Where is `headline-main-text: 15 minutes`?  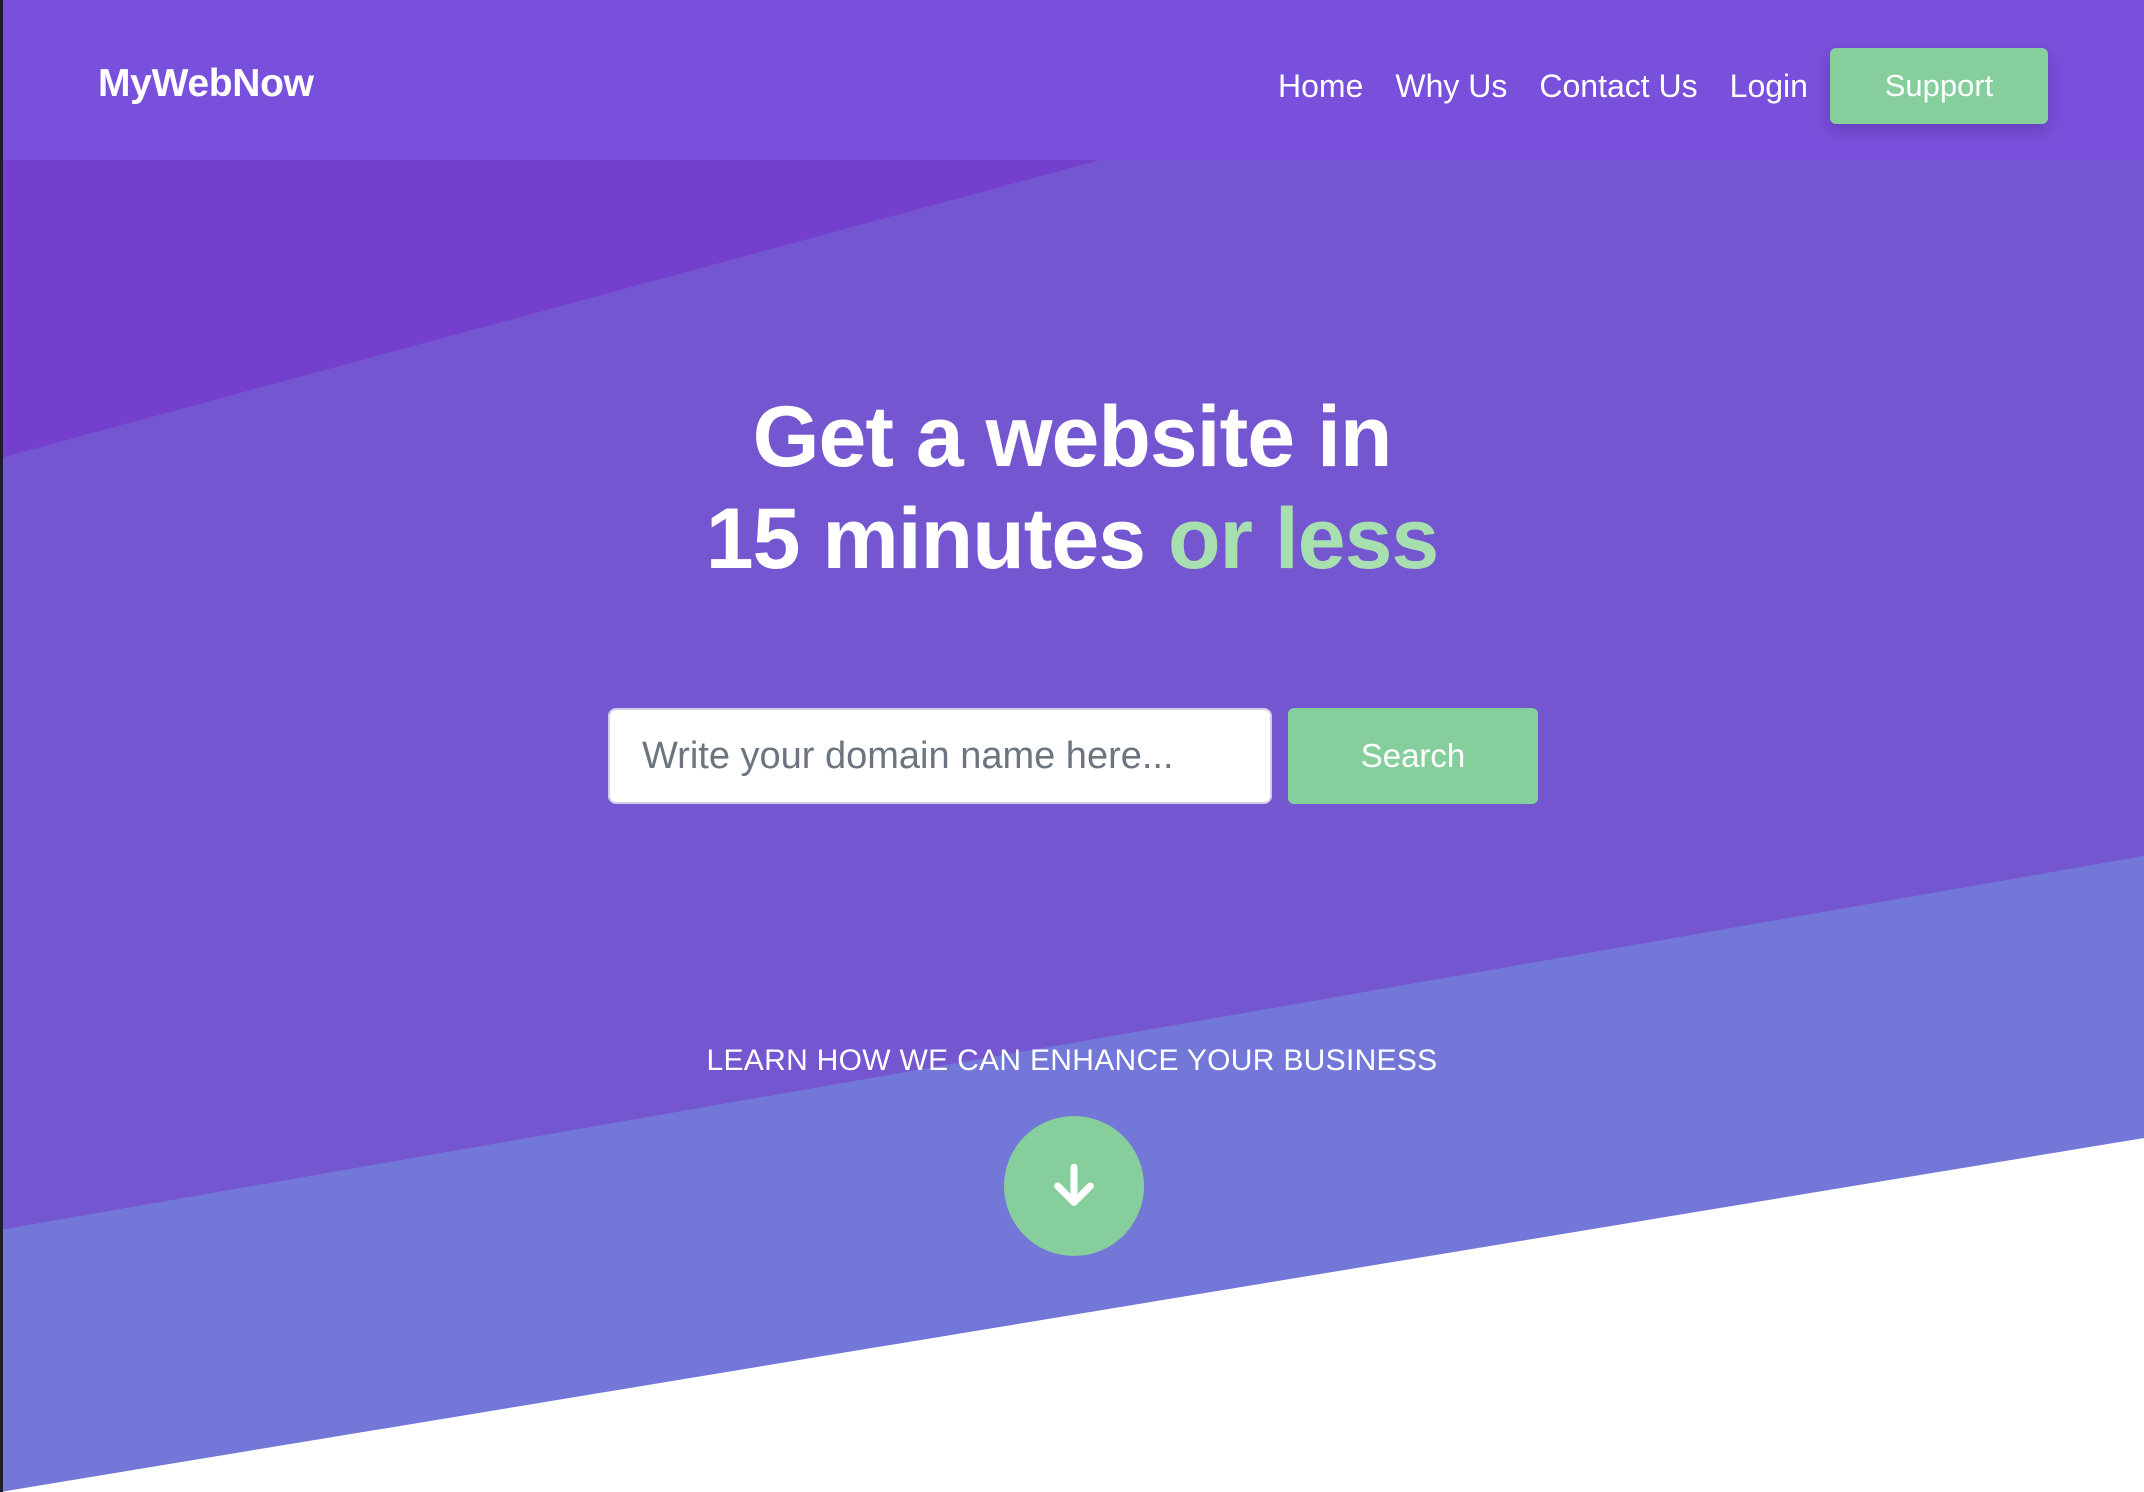
headline-main-text: 15 minutes is located at coordinates (925, 539).